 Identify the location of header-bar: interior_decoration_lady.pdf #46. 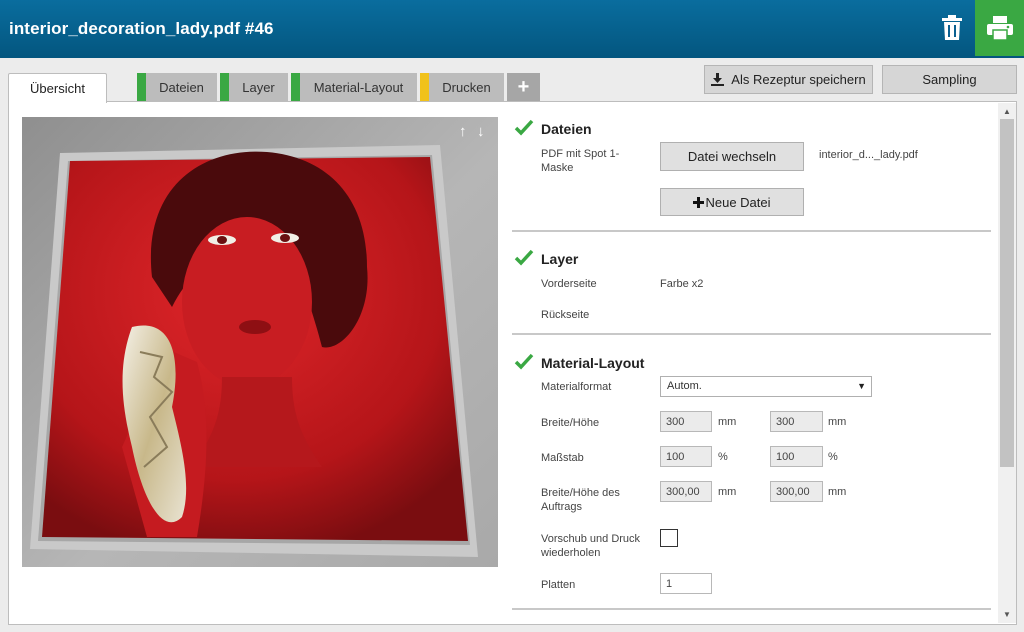
(512, 29).